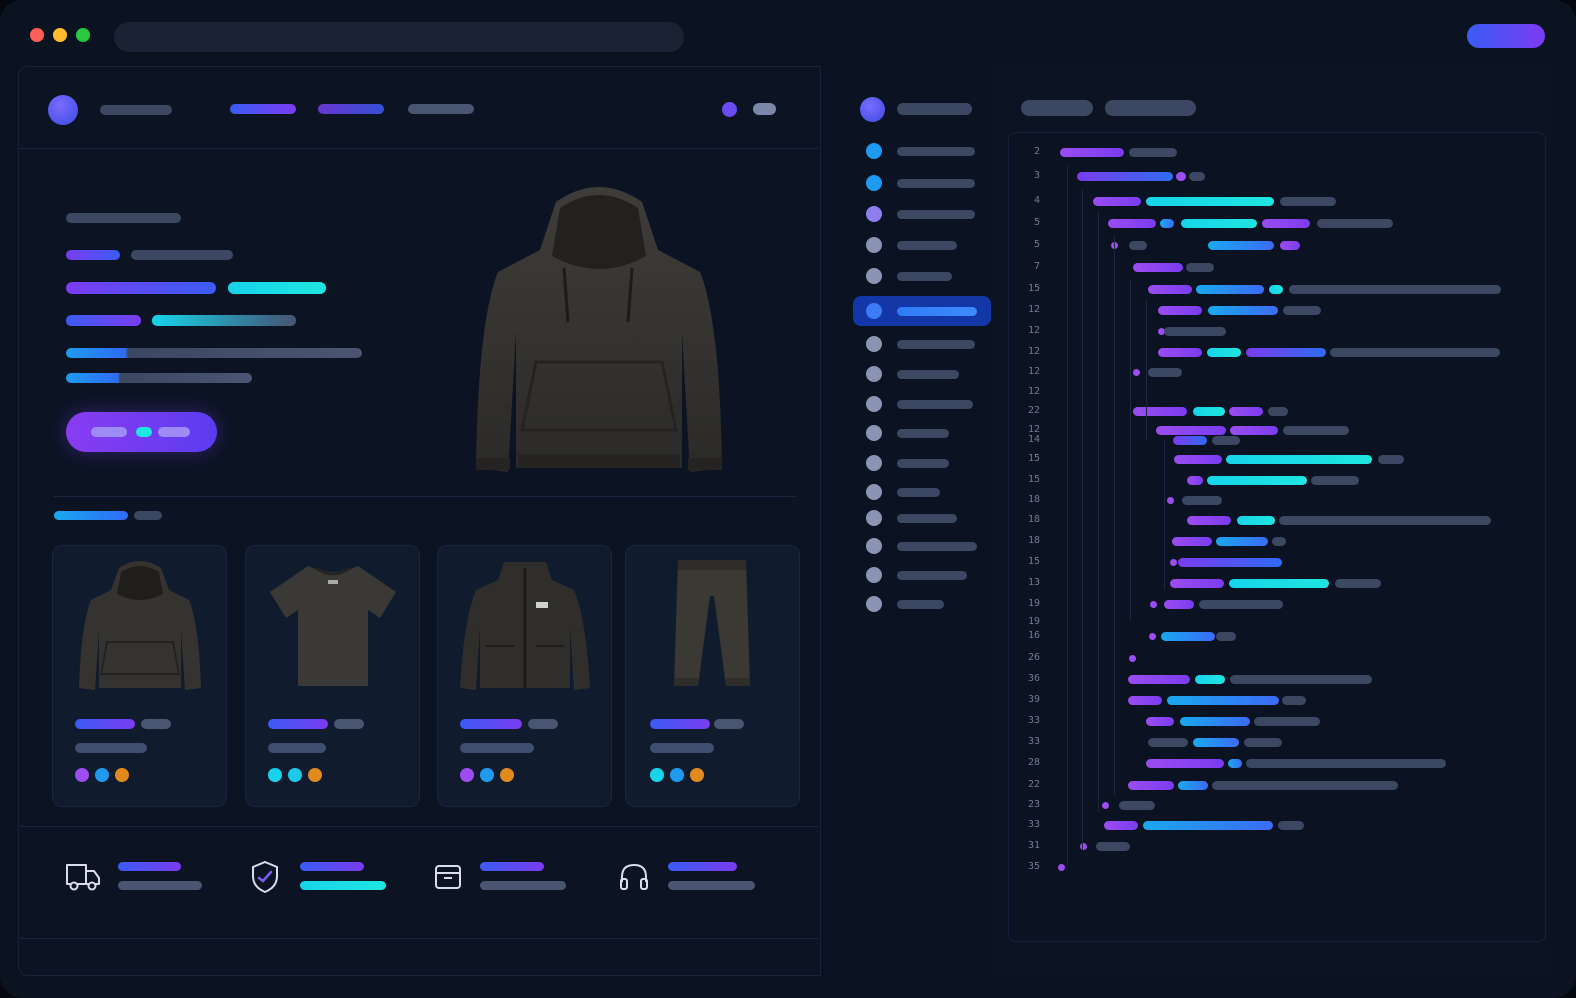 The width and height of the screenshot is (1576, 998). Describe the element at coordinates (729, 109) in the screenshot. I see `notification-dot` at that location.